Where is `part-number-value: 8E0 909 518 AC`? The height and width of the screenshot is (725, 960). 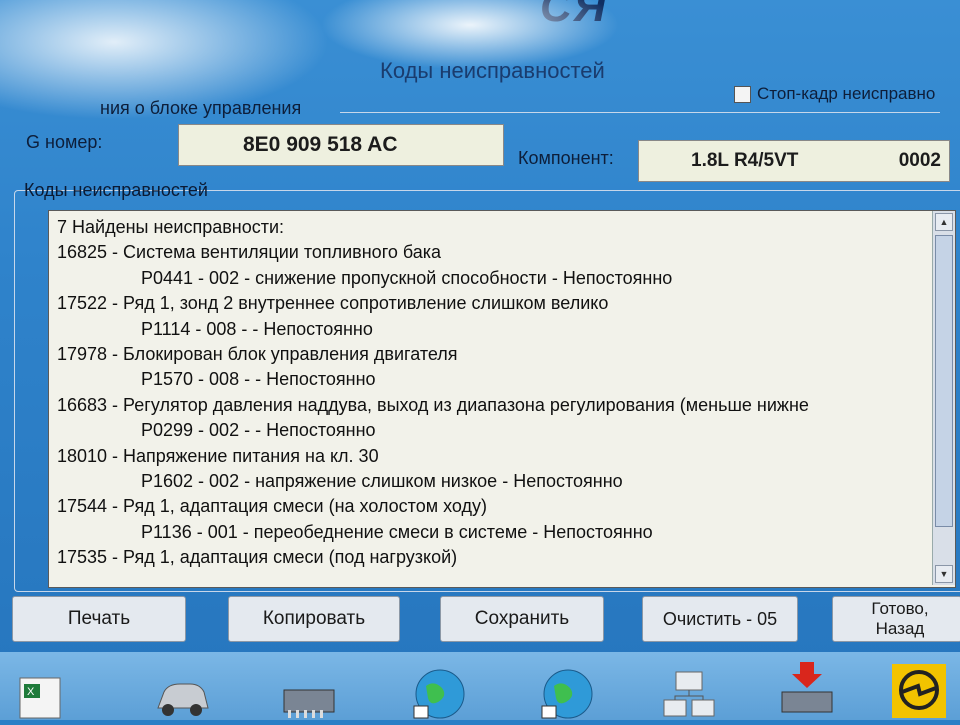 part-number-value: 8E0 909 518 AC is located at coordinates (320, 144).